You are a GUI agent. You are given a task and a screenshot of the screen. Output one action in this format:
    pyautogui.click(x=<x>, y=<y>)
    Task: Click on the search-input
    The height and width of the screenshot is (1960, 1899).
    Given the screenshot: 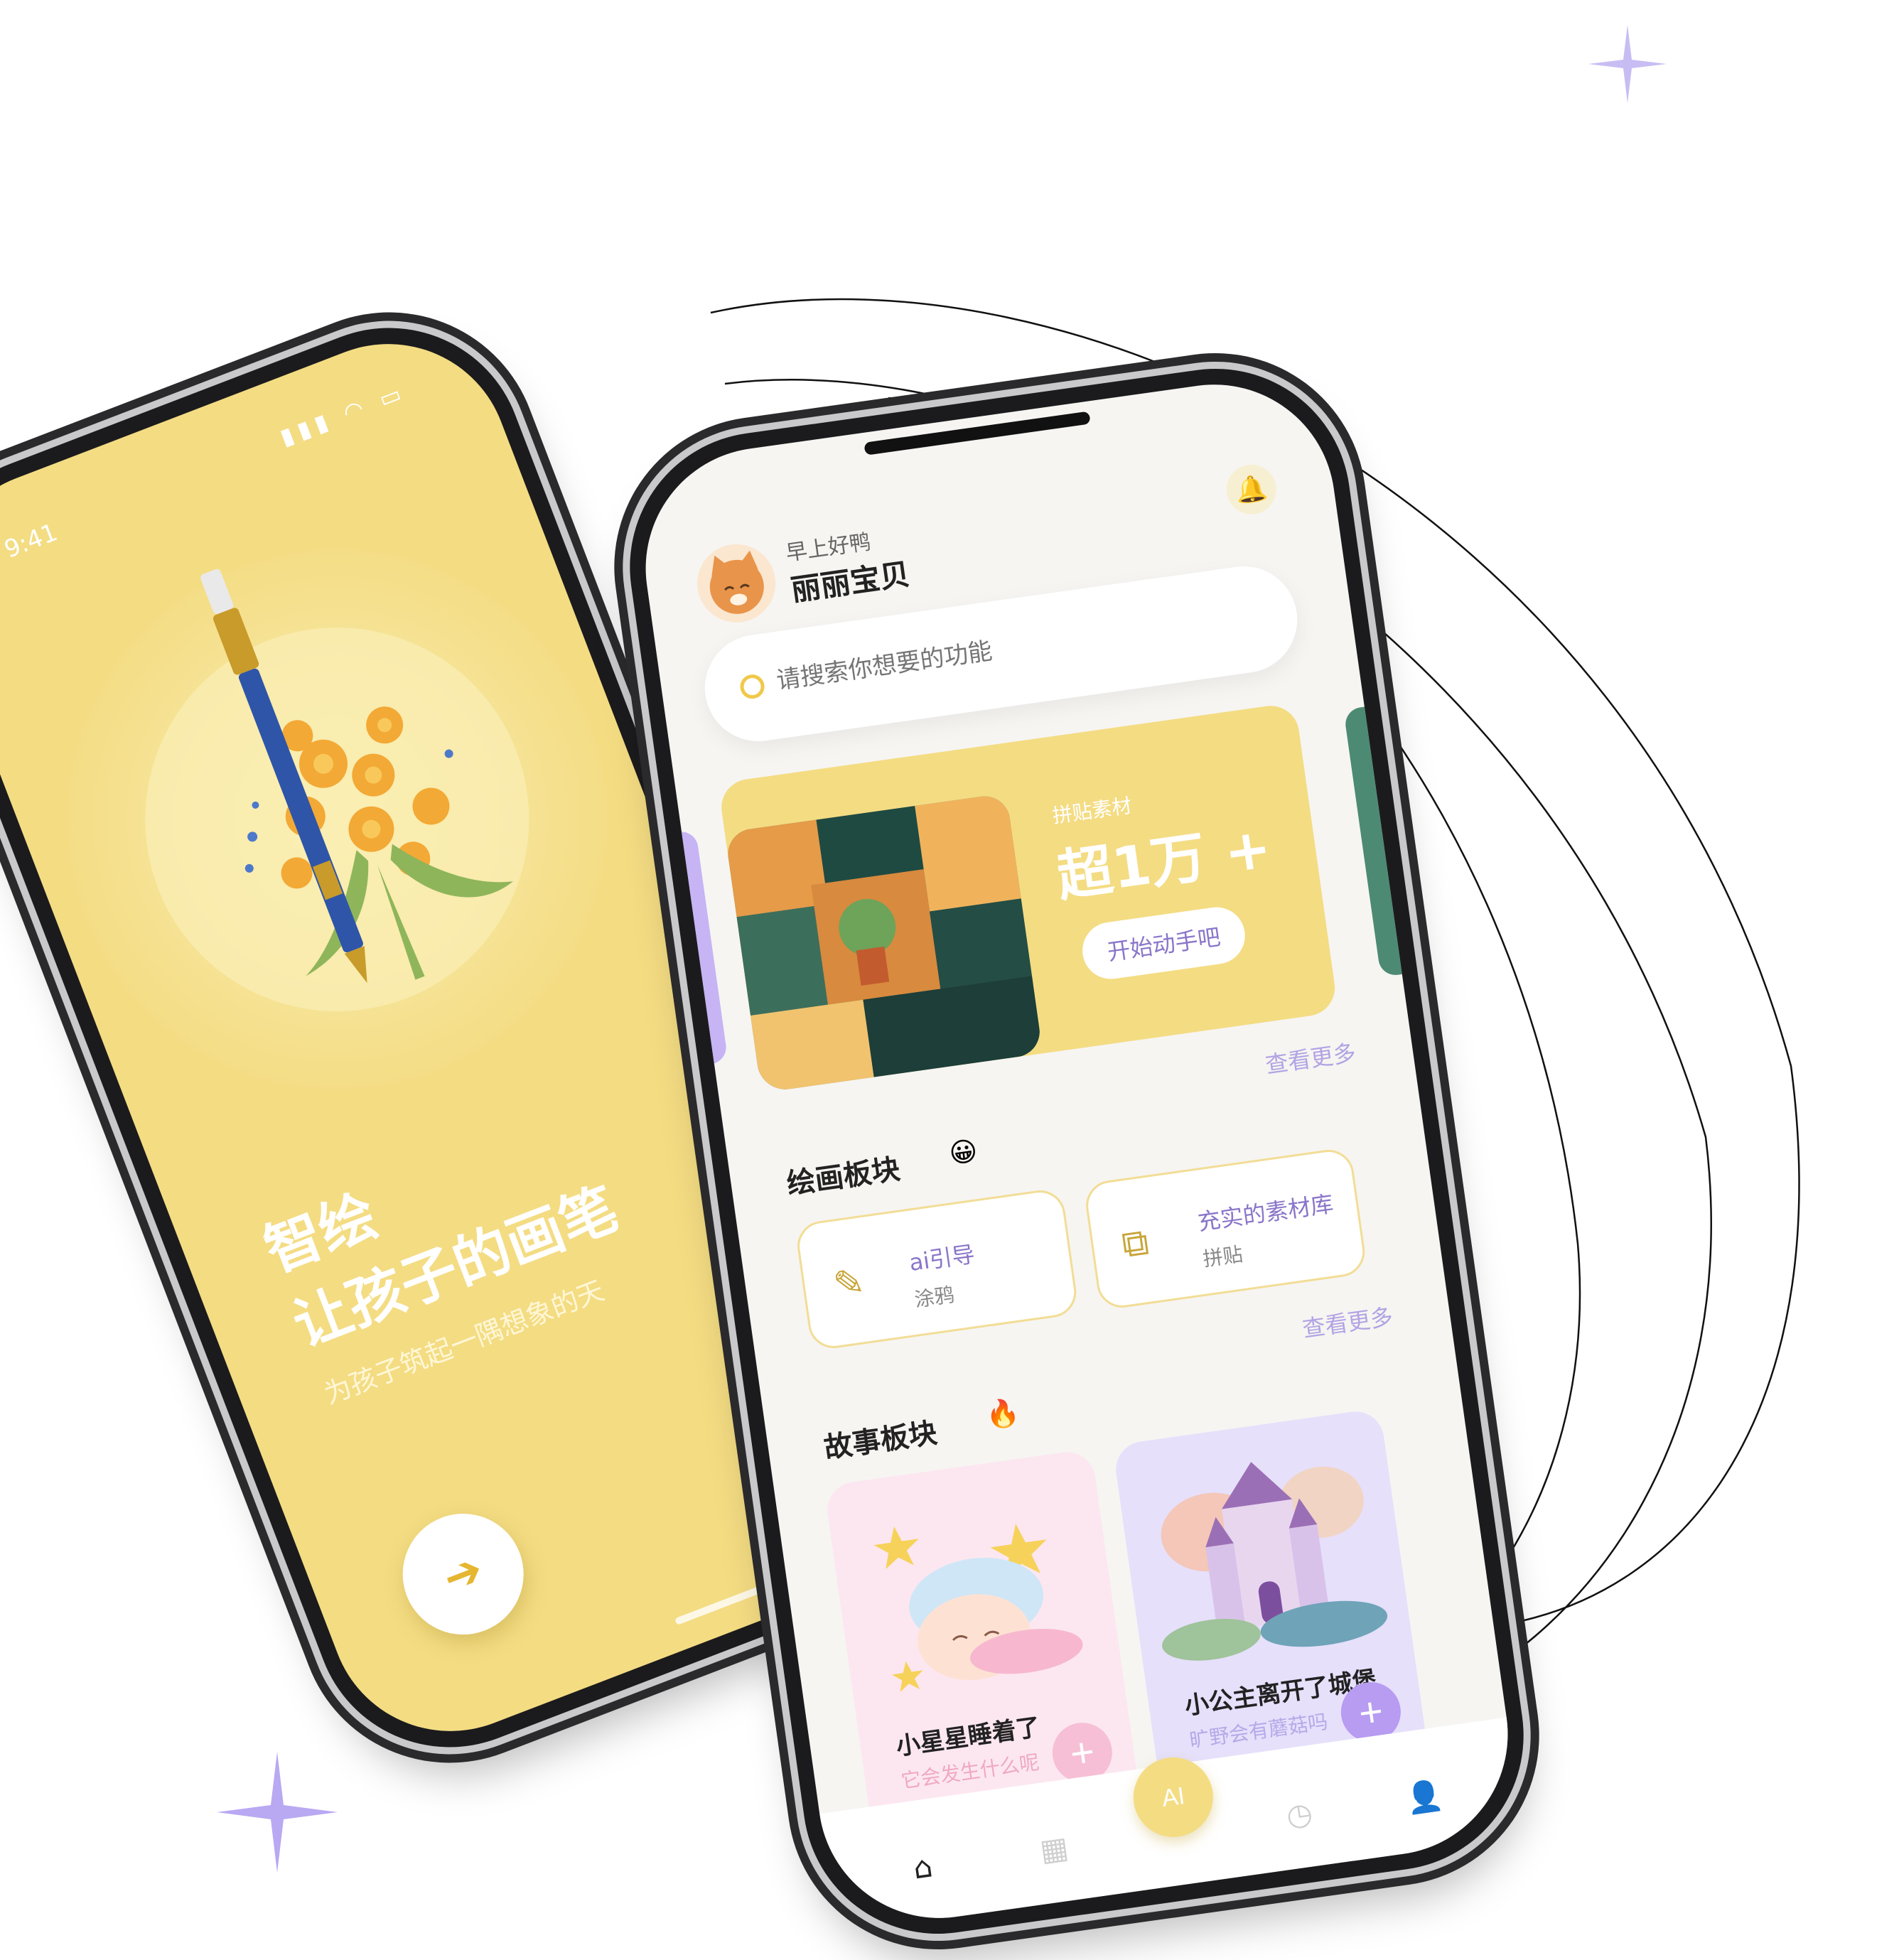 What is the action you would take?
    pyautogui.click(x=1023, y=646)
    